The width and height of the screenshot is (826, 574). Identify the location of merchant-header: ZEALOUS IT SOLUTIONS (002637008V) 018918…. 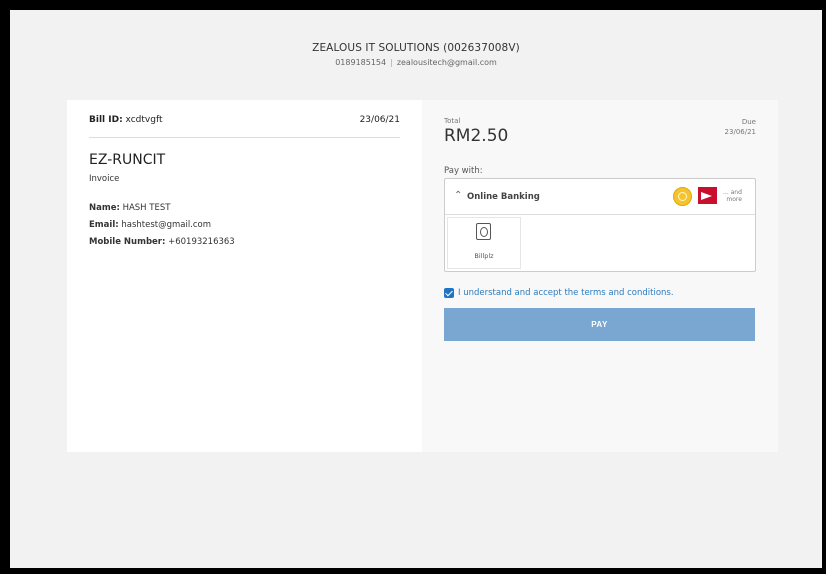
(416, 54).